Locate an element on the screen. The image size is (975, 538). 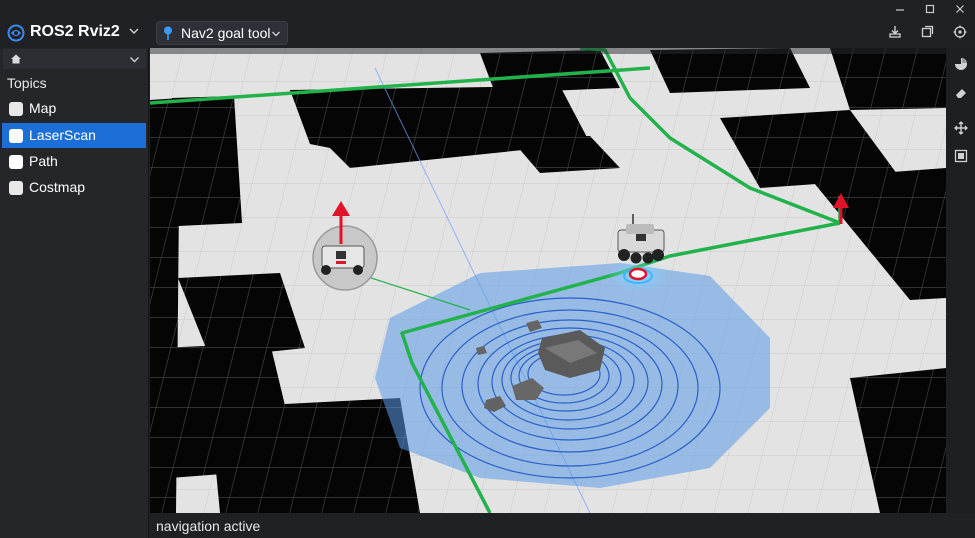
target-icon is located at coordinates (960, 32).